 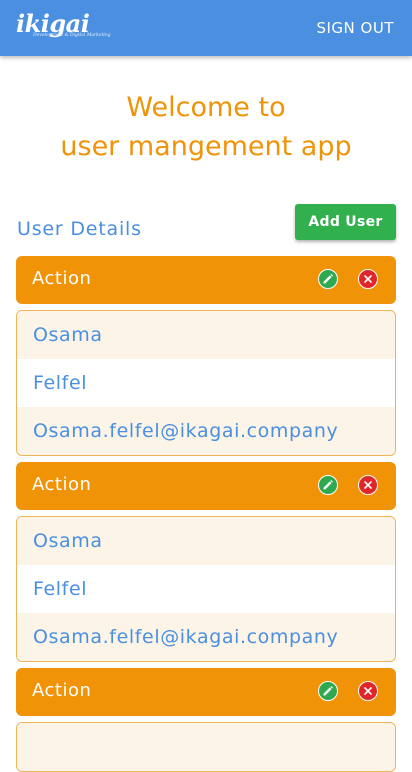 I want to click on add-user-button: Add User, so click(x=345, y=222).